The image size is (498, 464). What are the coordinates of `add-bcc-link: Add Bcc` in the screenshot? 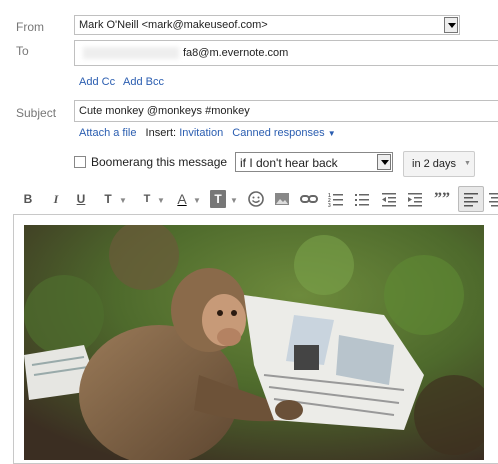 It's located at (143, 81).